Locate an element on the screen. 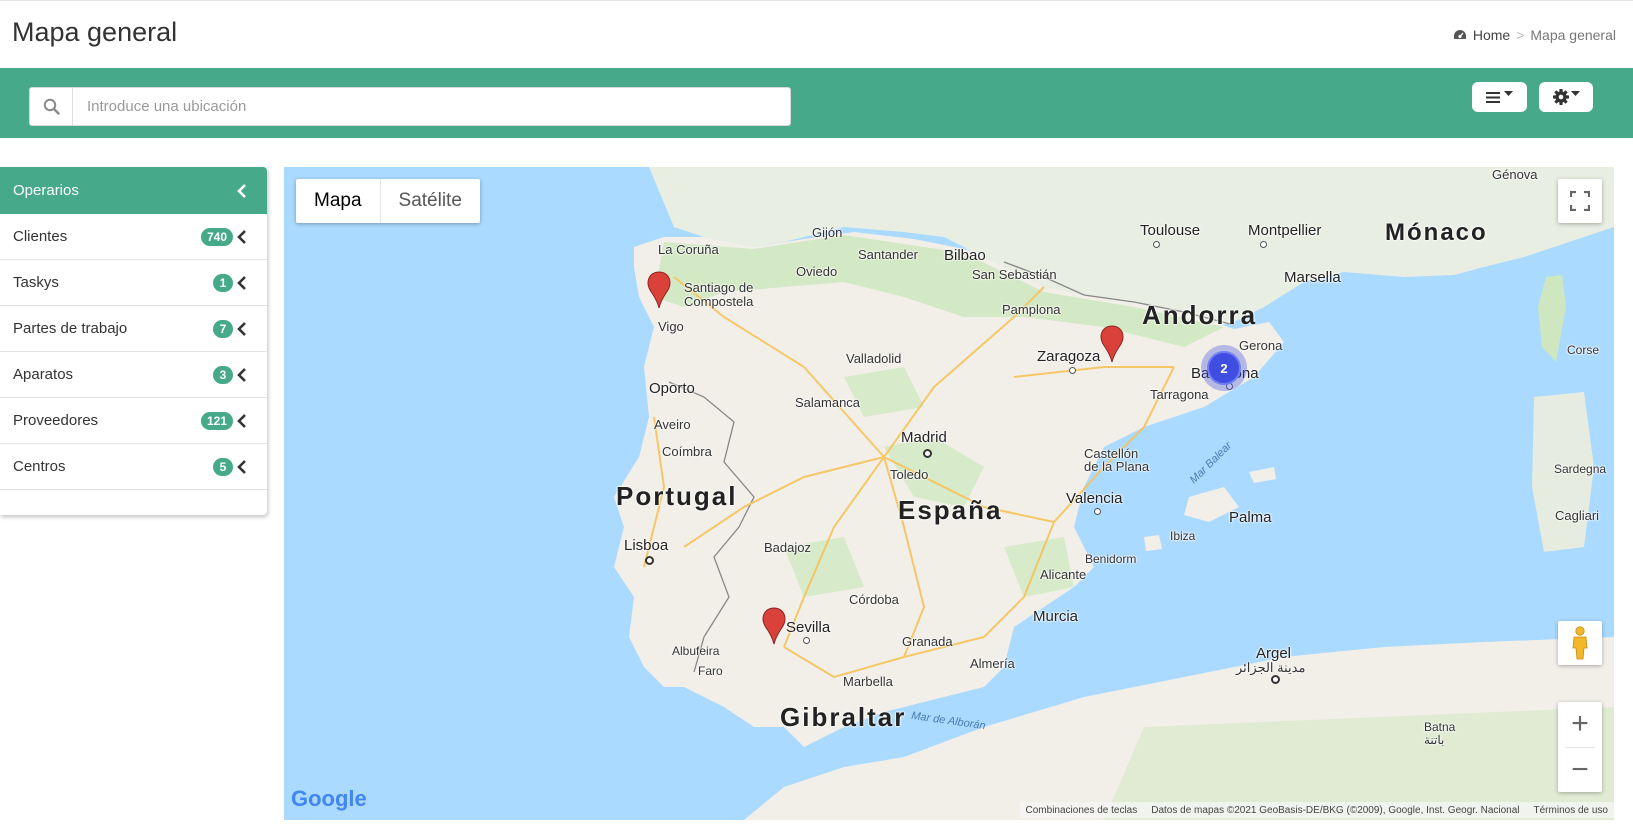 This screenshot has height=829, width=1633. map-label: Bilbao is located at coordinates (965, 255).